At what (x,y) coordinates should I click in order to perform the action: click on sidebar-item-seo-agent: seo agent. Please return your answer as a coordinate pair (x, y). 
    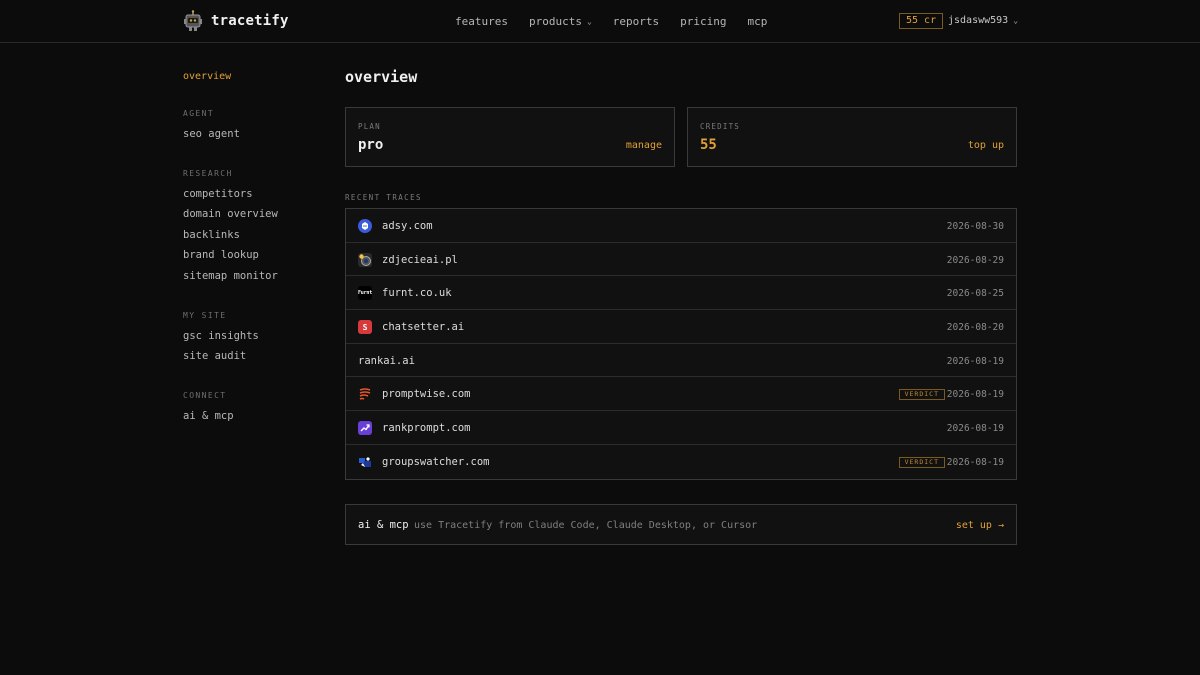
    Looking at the image, I should click on (248, 137).